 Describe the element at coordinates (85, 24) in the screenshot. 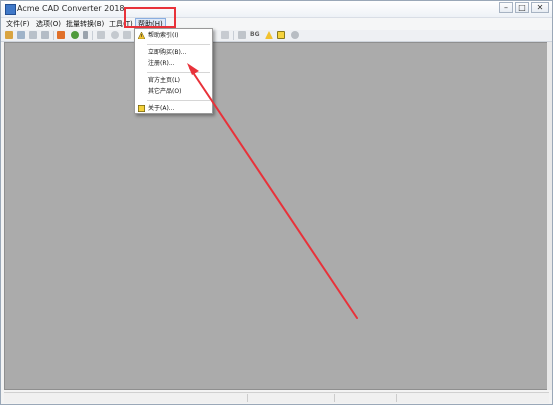

I see `menu-batch-convert: 批量转换(B)` at that location.